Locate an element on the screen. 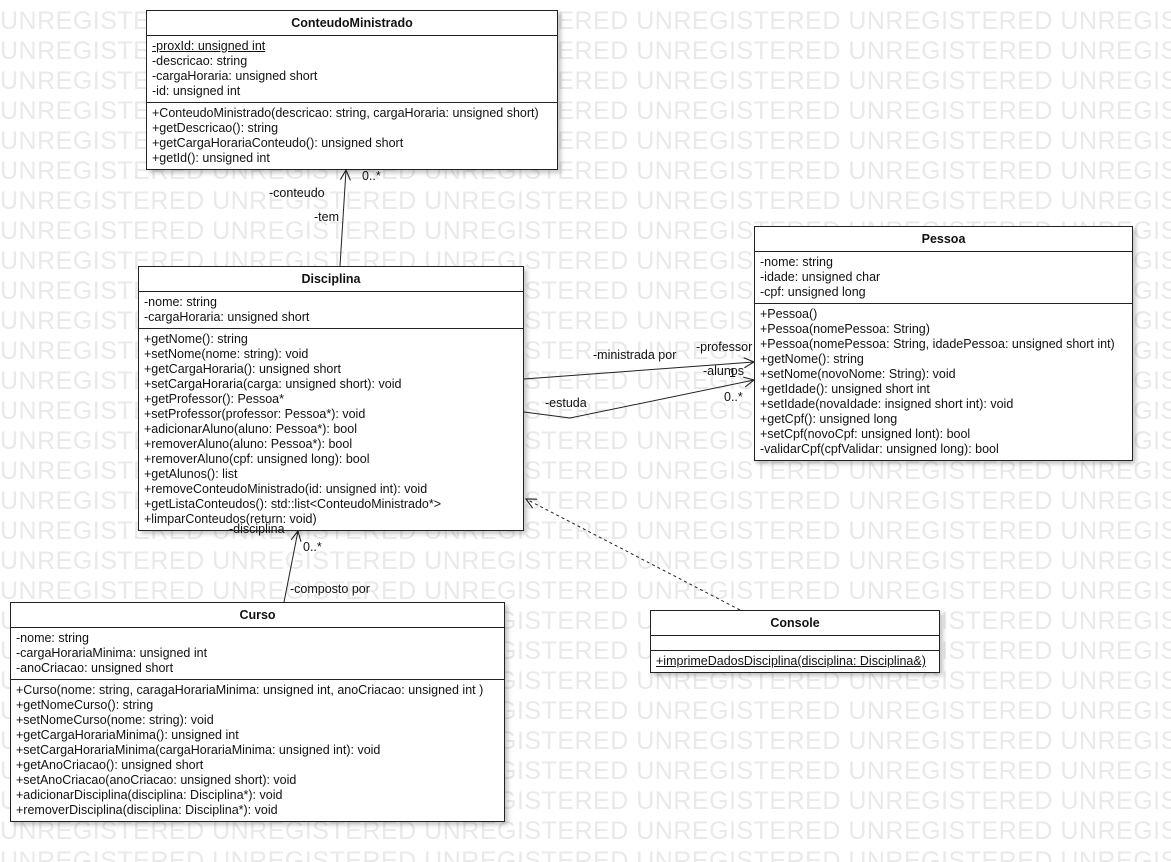 This screenshot has height=862, width=1171. class-name: Disciplina is located at coordinates (331, 279).